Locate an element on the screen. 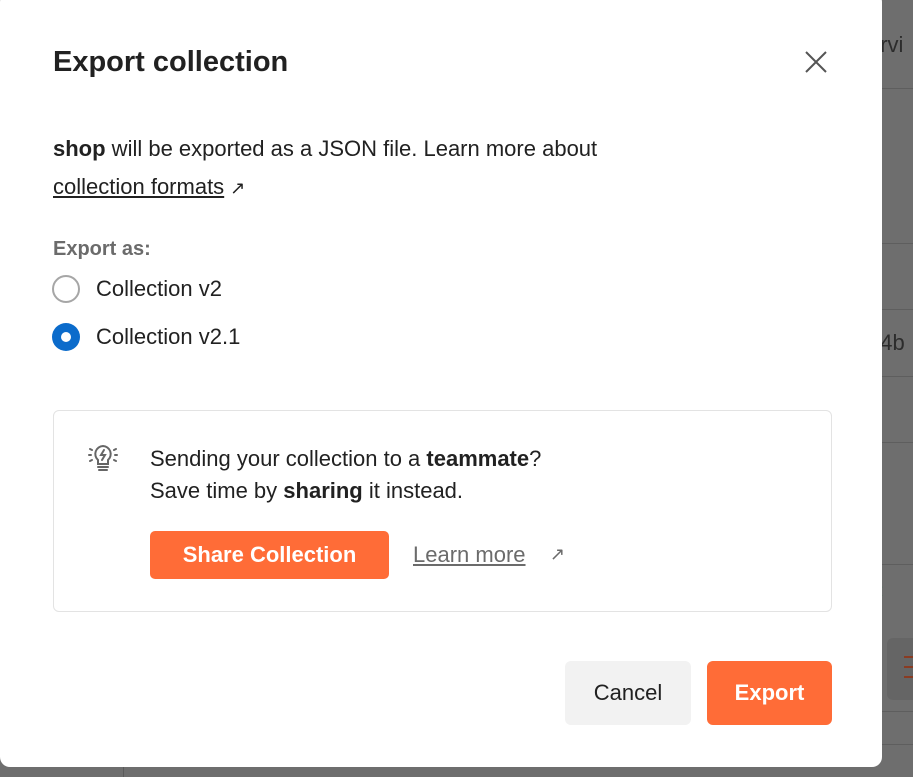 This screenshot has height=777, width=913. tip-bold: sharing is located at coordinates (323, 490).